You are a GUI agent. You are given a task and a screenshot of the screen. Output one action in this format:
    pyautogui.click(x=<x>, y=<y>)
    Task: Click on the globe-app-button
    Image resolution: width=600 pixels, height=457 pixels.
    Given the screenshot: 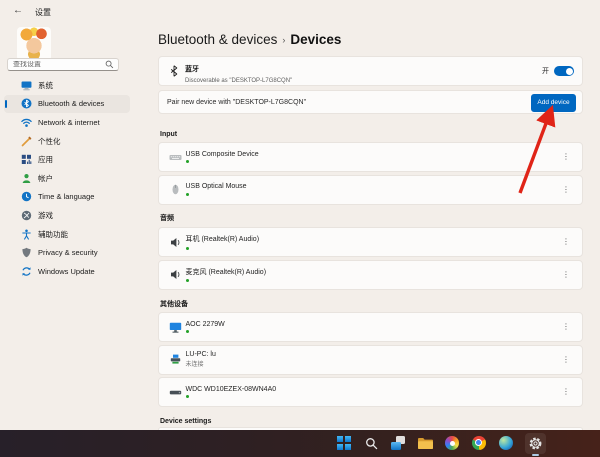 What is the action you would take?
    pyautogui.click(x=506, y=443)
    